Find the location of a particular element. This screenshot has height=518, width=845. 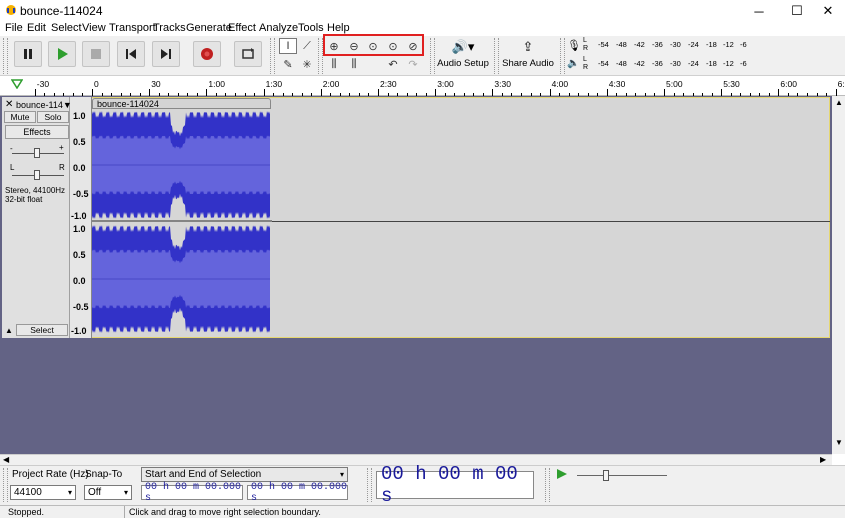

undo-icon: ↶ is located at coordinates (393, 64).